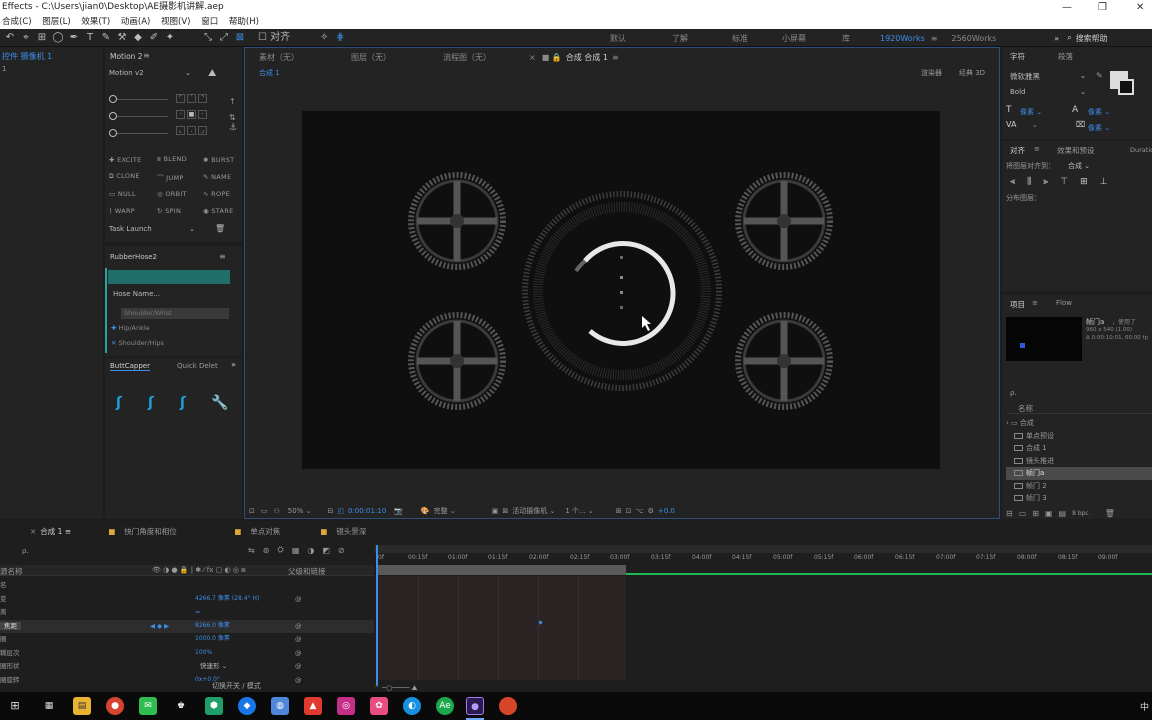 This screenshot has height=720, width=1152. I want to click on cap-butt-icon: ʃ, so click(119, 403).